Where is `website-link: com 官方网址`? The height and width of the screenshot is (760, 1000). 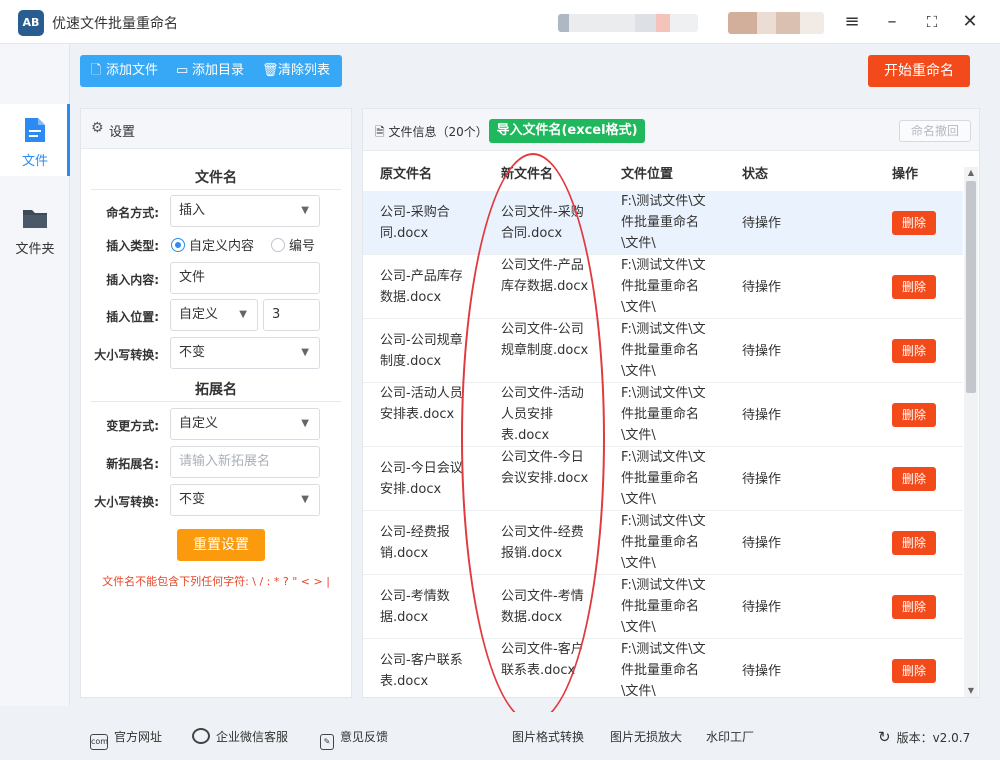 website-link: com 官方网址 is located at coordinates (126, 739).